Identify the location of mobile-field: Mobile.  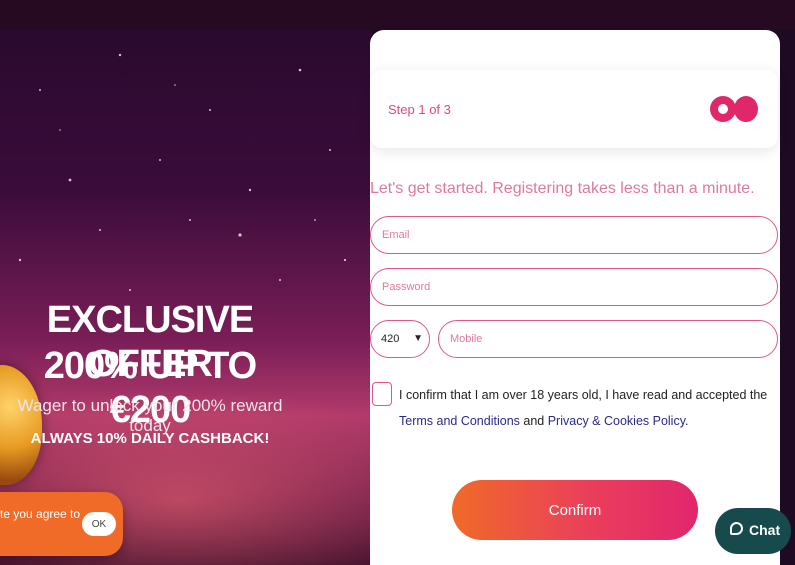
(608, 339).